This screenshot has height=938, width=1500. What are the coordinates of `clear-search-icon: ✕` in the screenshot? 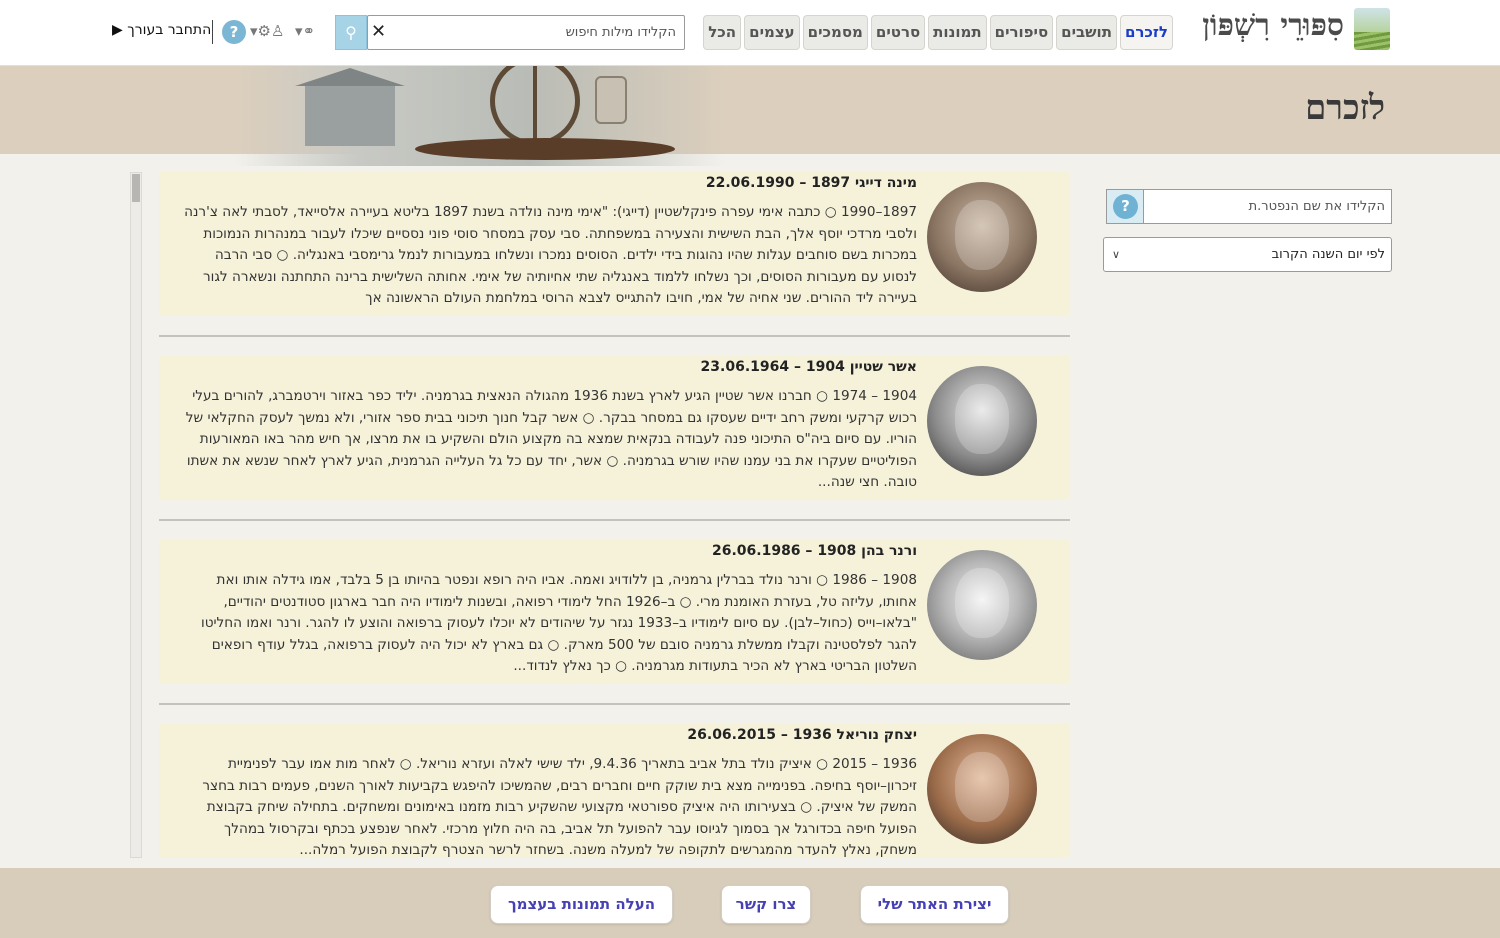 It's located at (378, 31).